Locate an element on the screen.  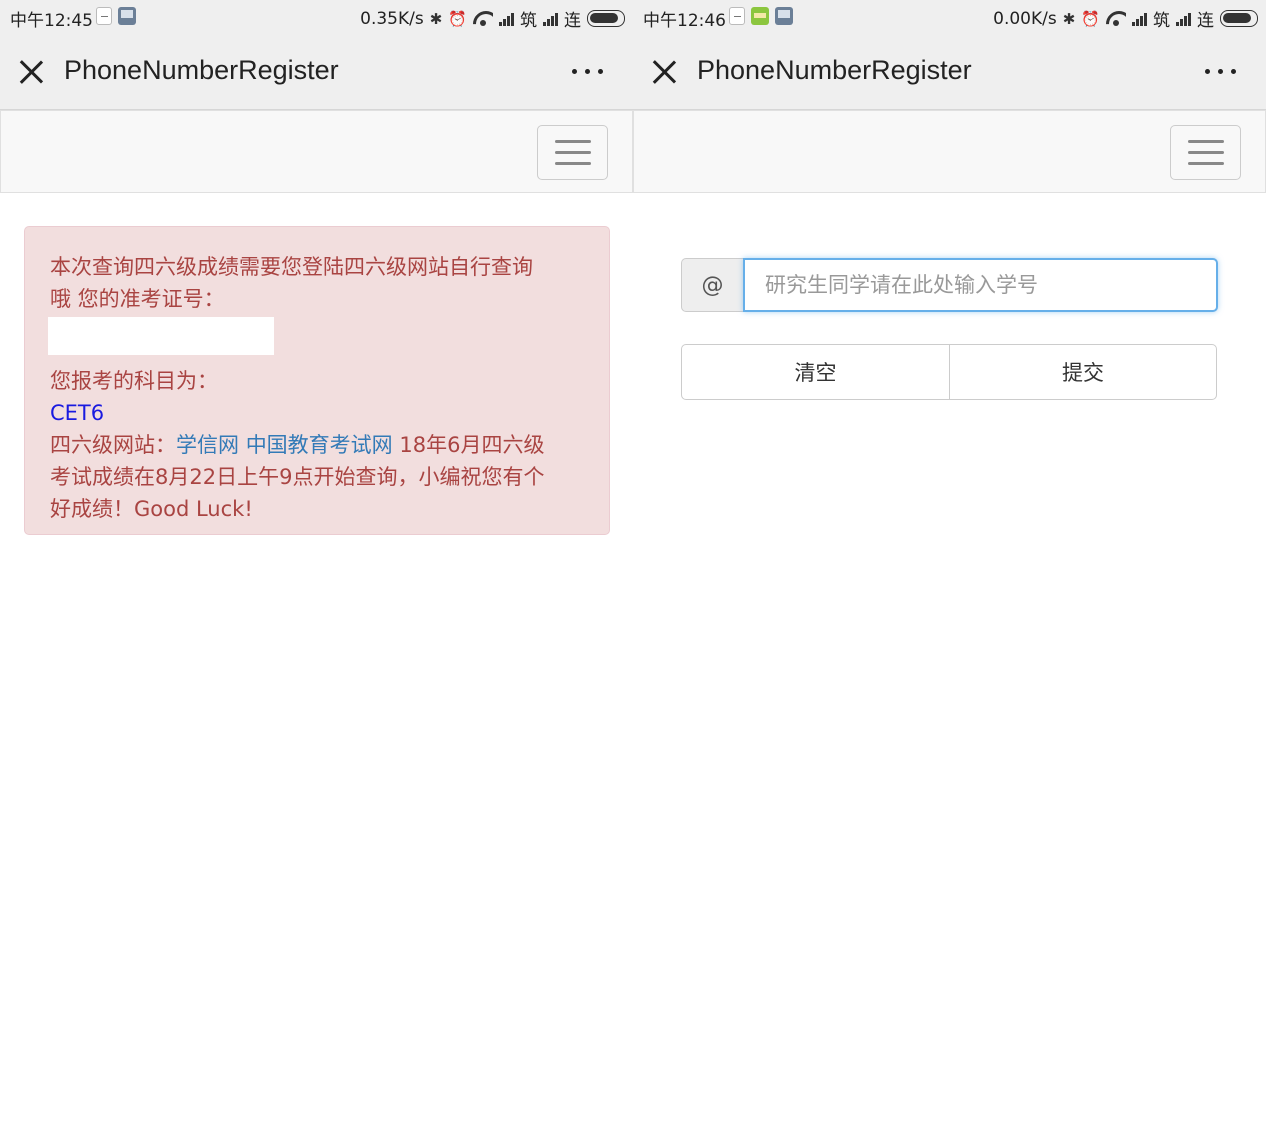
student-id-group: @ is located at coordinates (949, 285).